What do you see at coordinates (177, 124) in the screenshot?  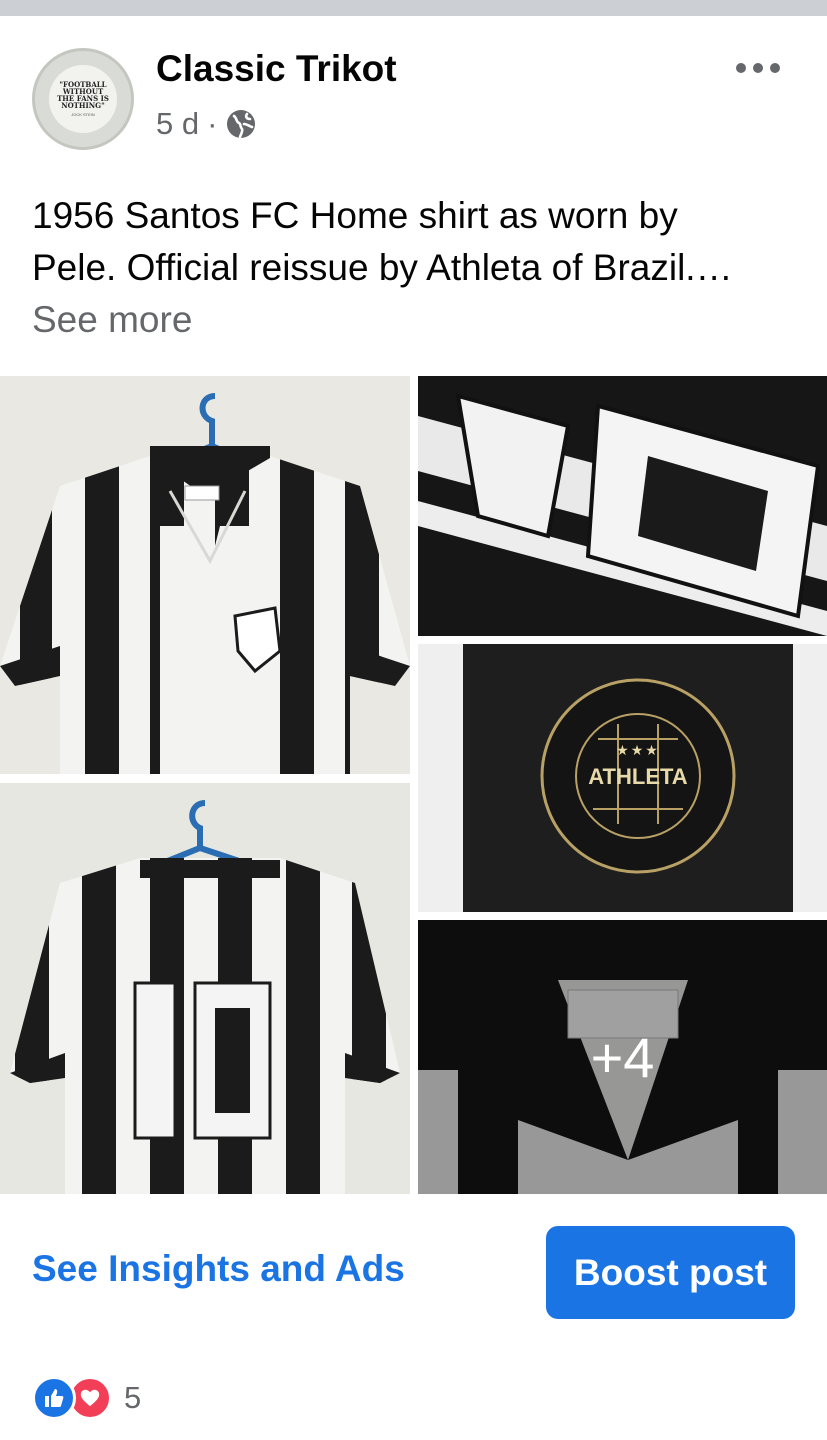 I see `post-timestamp: 5 d` at bounding box center [177, 124].